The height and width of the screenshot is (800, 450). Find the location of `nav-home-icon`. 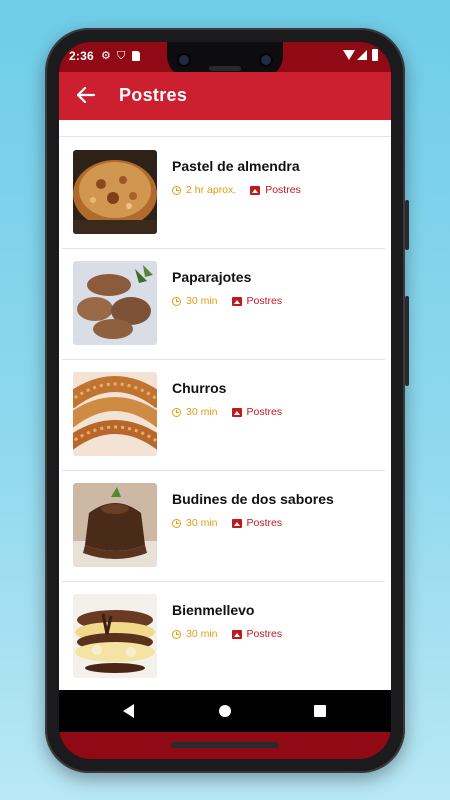

nav-home-icon is located at coordinates (225, 711).